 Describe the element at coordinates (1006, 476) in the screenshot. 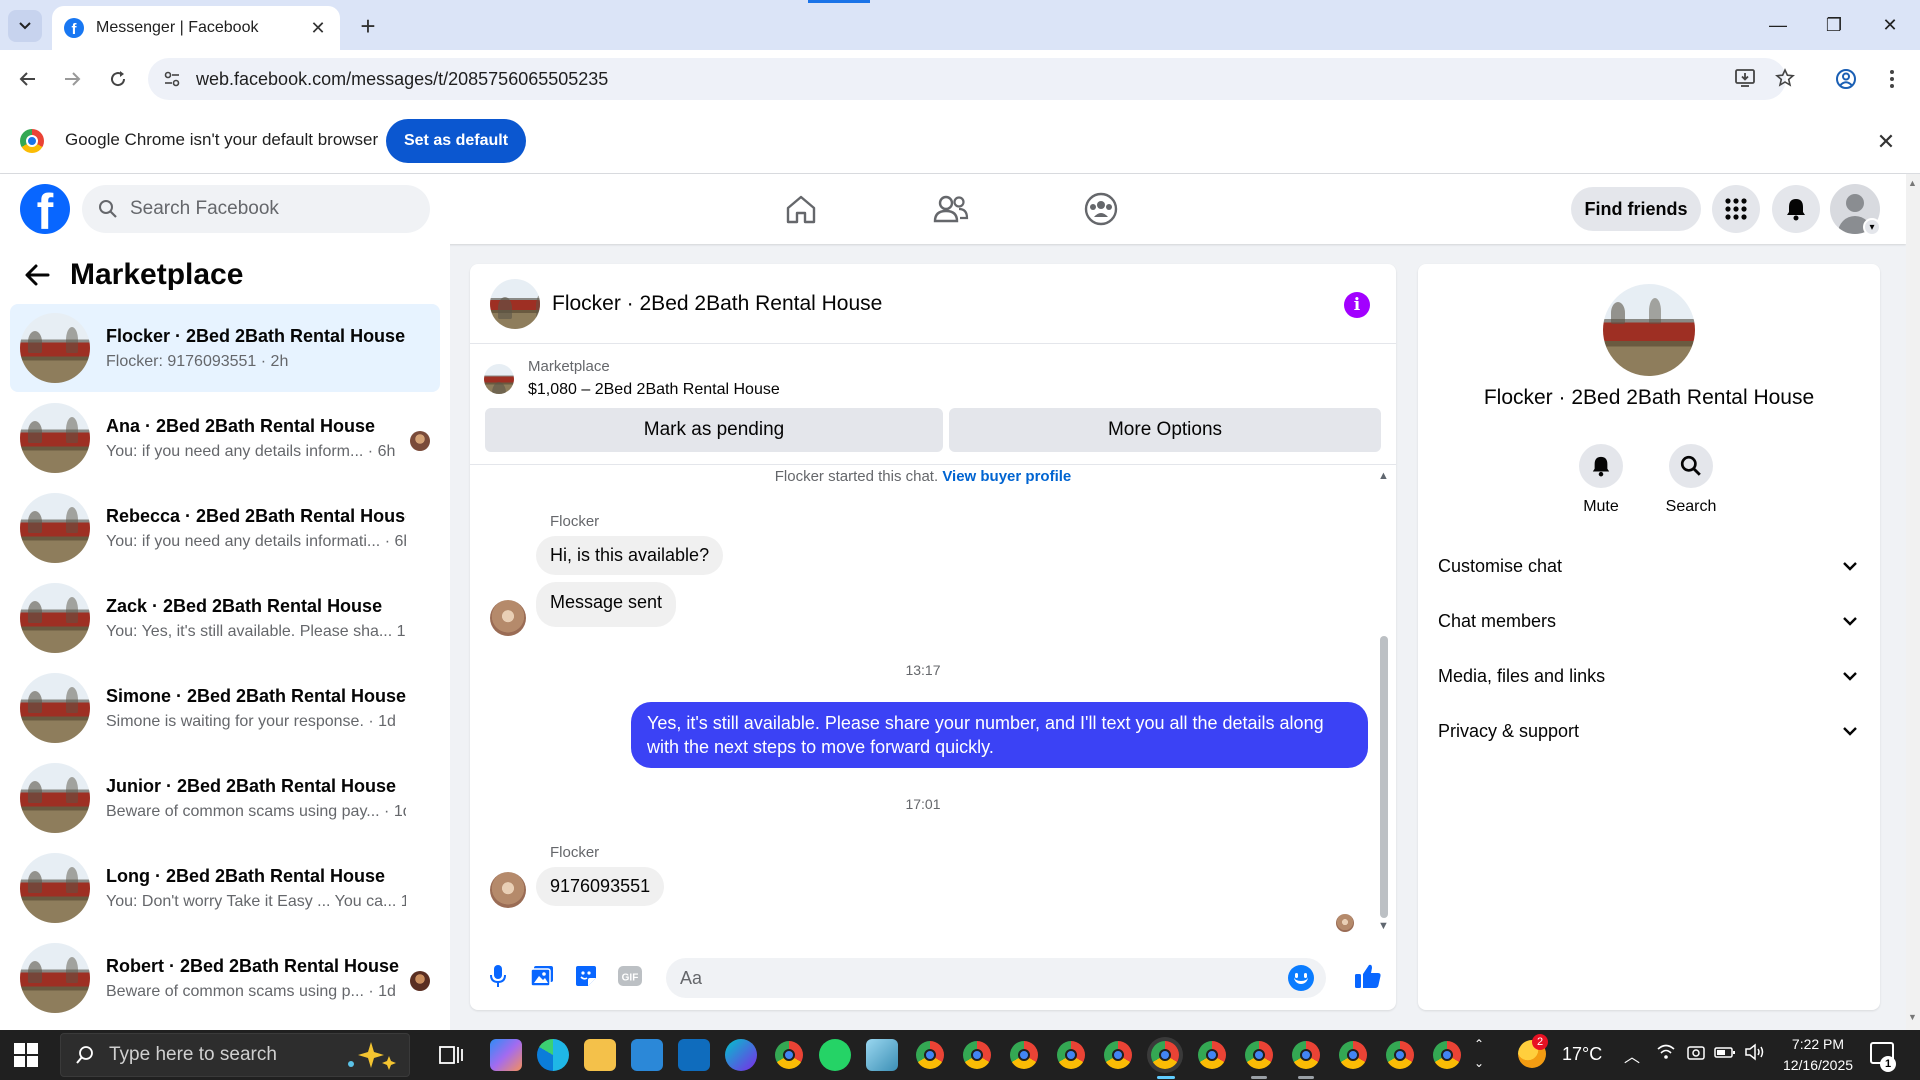

I see `view-buyer-profile-link: View buyer profile` at that location.